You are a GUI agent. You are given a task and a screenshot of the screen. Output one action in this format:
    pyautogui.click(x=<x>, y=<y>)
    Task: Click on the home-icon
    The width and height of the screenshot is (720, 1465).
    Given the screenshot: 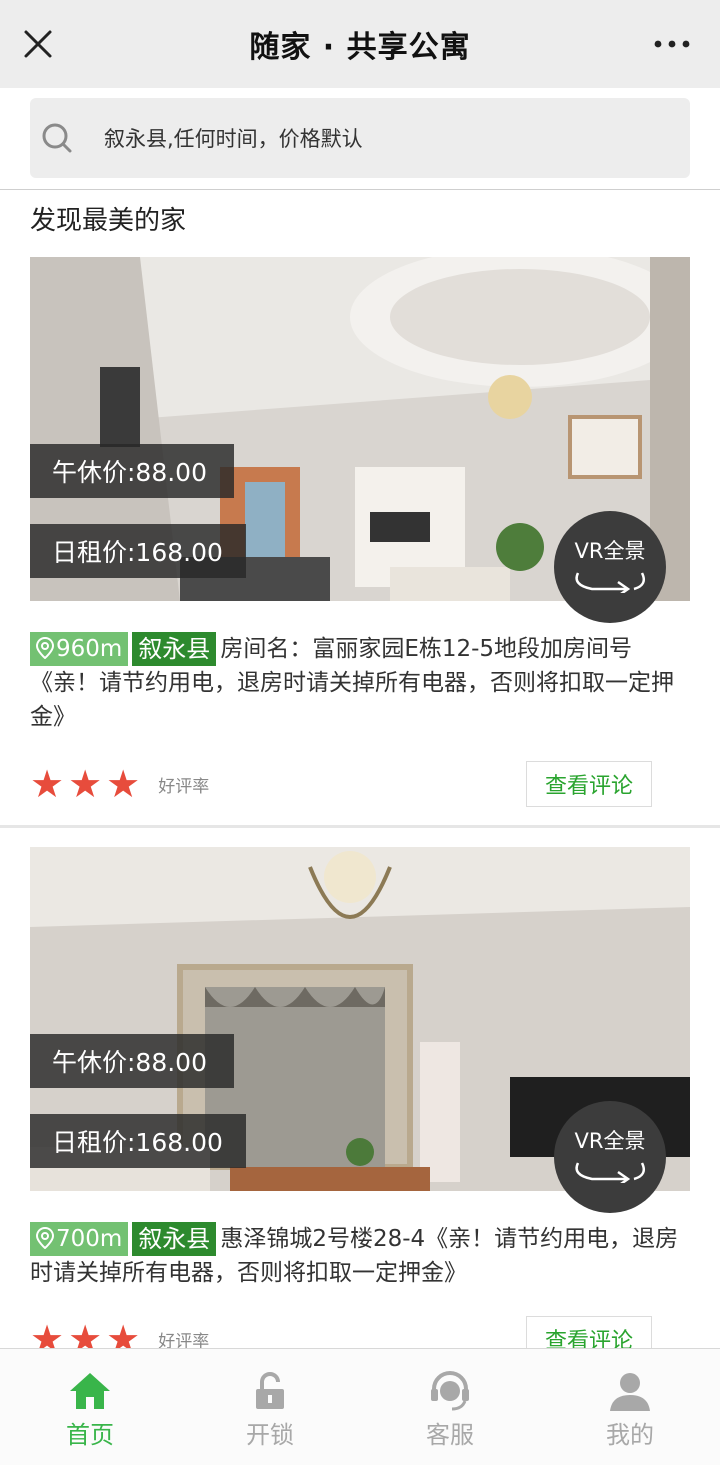 What is the action you would take?
    pyautogui.click(x=90, y=1391)
    